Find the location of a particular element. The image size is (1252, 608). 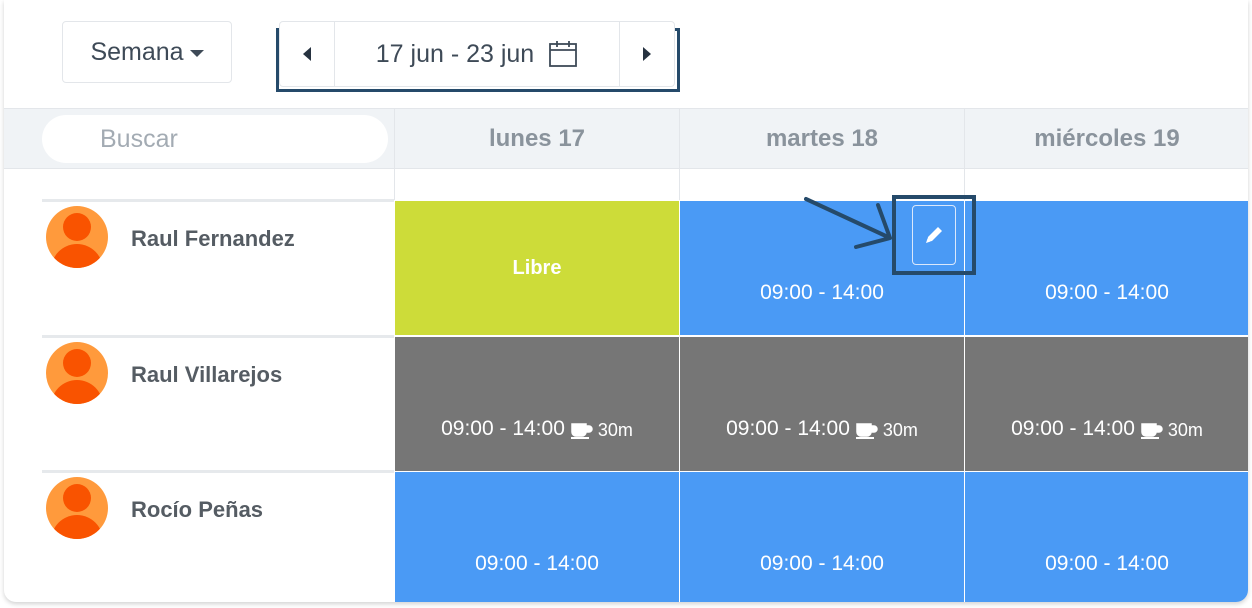

day-header-monday: lunes 17 is located at coordinates (536, 138).